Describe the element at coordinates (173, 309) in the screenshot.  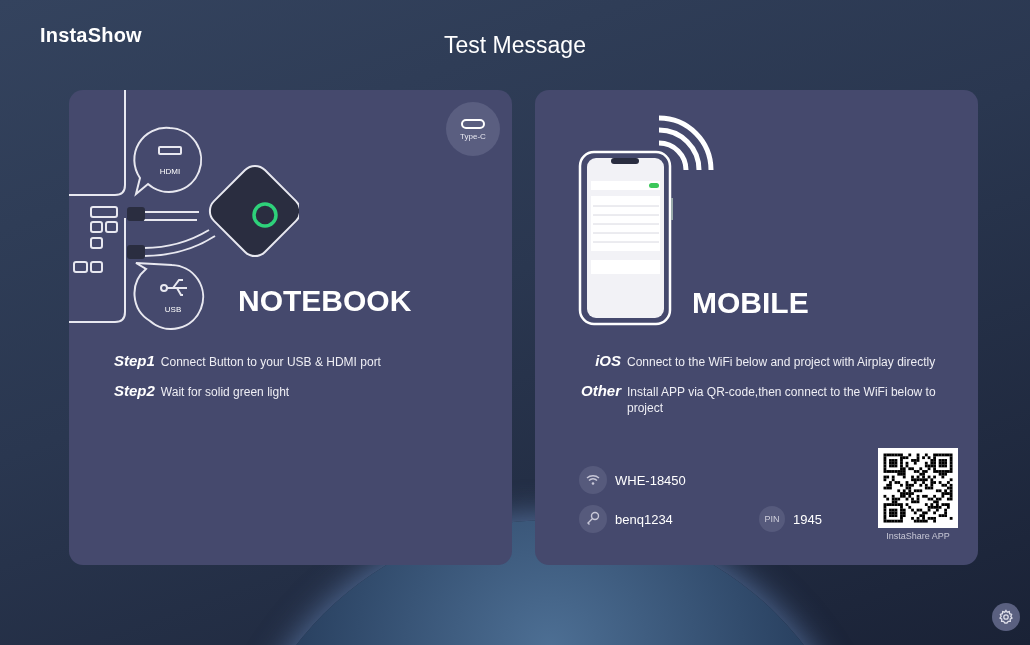
I see `usb-label: USB` at that location.